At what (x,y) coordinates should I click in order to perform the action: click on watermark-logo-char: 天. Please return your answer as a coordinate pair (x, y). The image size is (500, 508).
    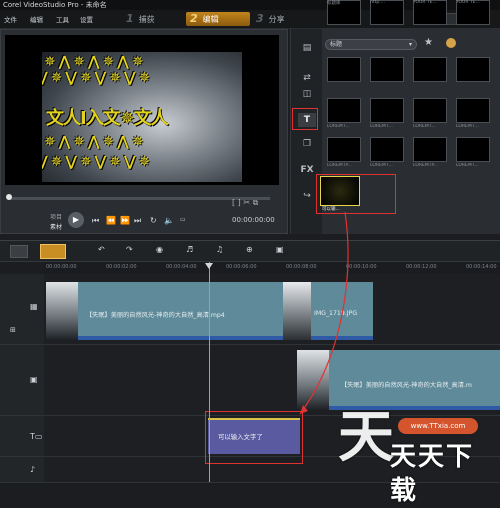
    Looking at the image, I should click on (366, 437).